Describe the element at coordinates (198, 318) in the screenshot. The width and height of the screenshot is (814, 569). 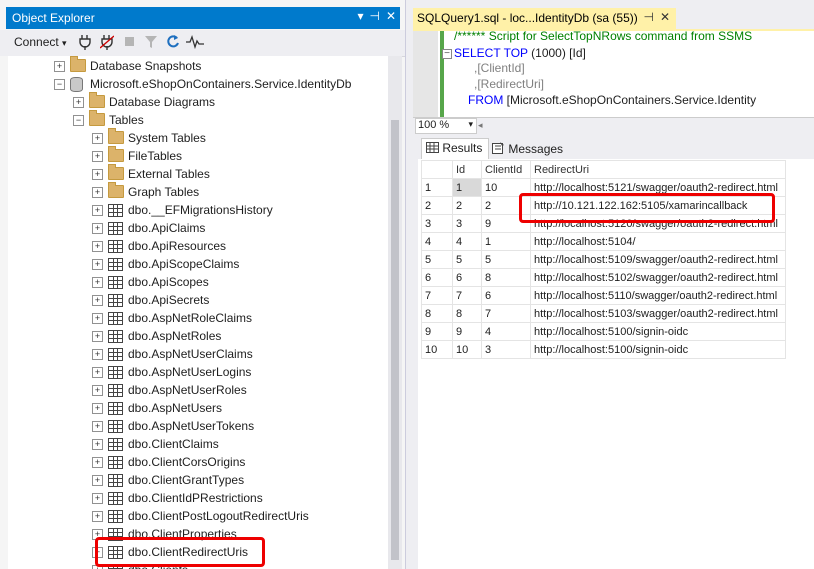
I see `tree-node: + dbo.AspNetRoleClaims` at that location.